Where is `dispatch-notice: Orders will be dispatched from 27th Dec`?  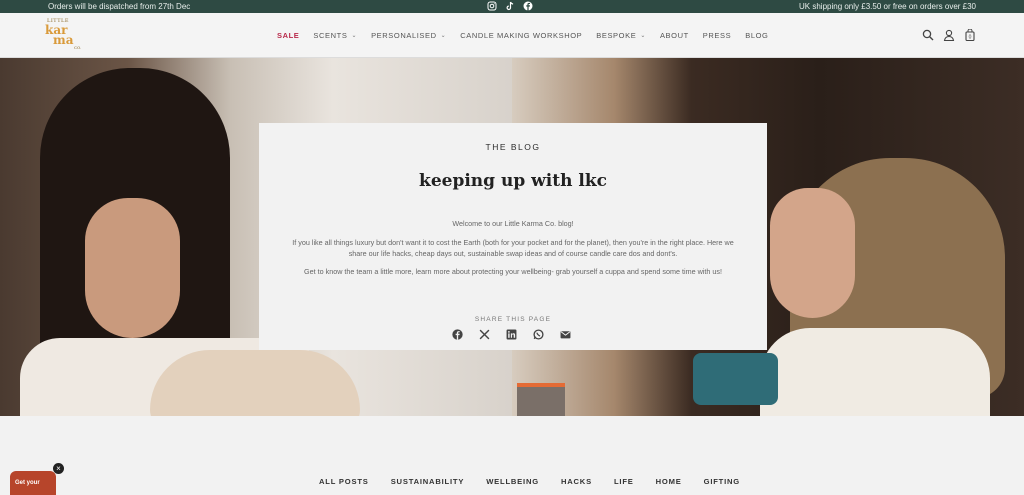
dispatch-notice: Orders will be dispatched from 27th Dec is located at coordinates (119, 6).